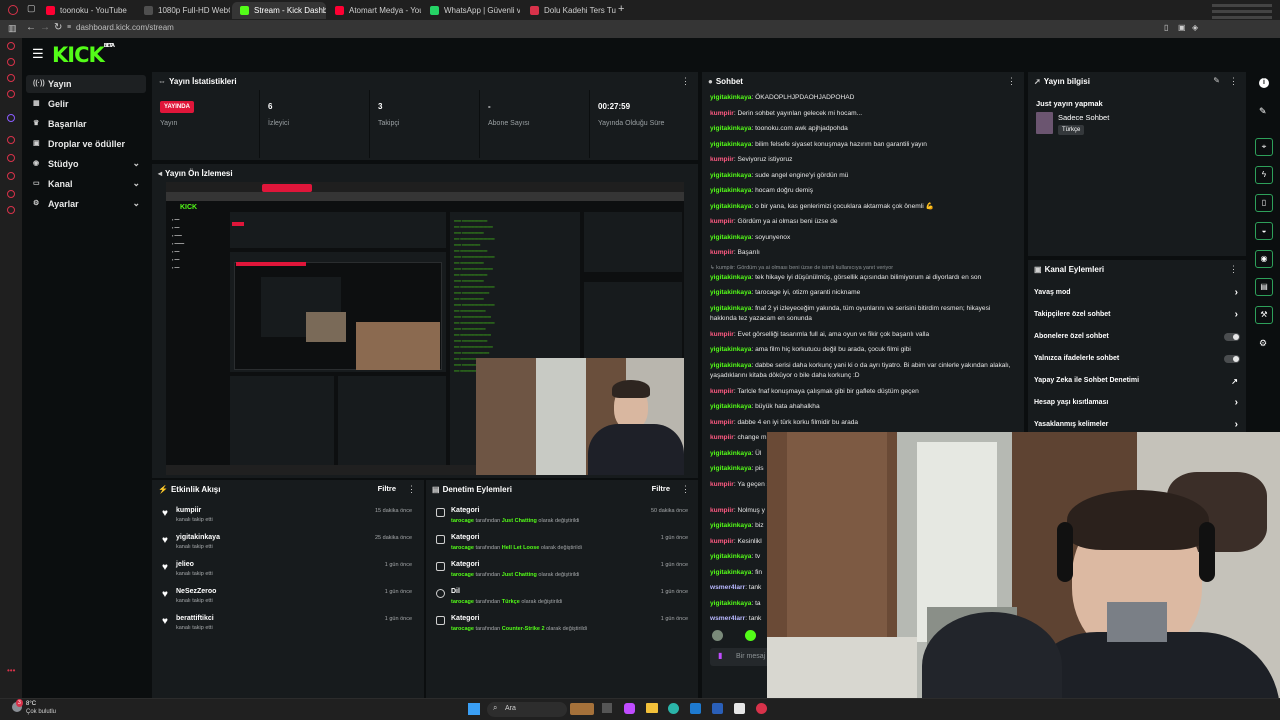 This screenshot has width=1280, height=720. I want to click on activity-username: NeSezZeroo, so click(196, 591).